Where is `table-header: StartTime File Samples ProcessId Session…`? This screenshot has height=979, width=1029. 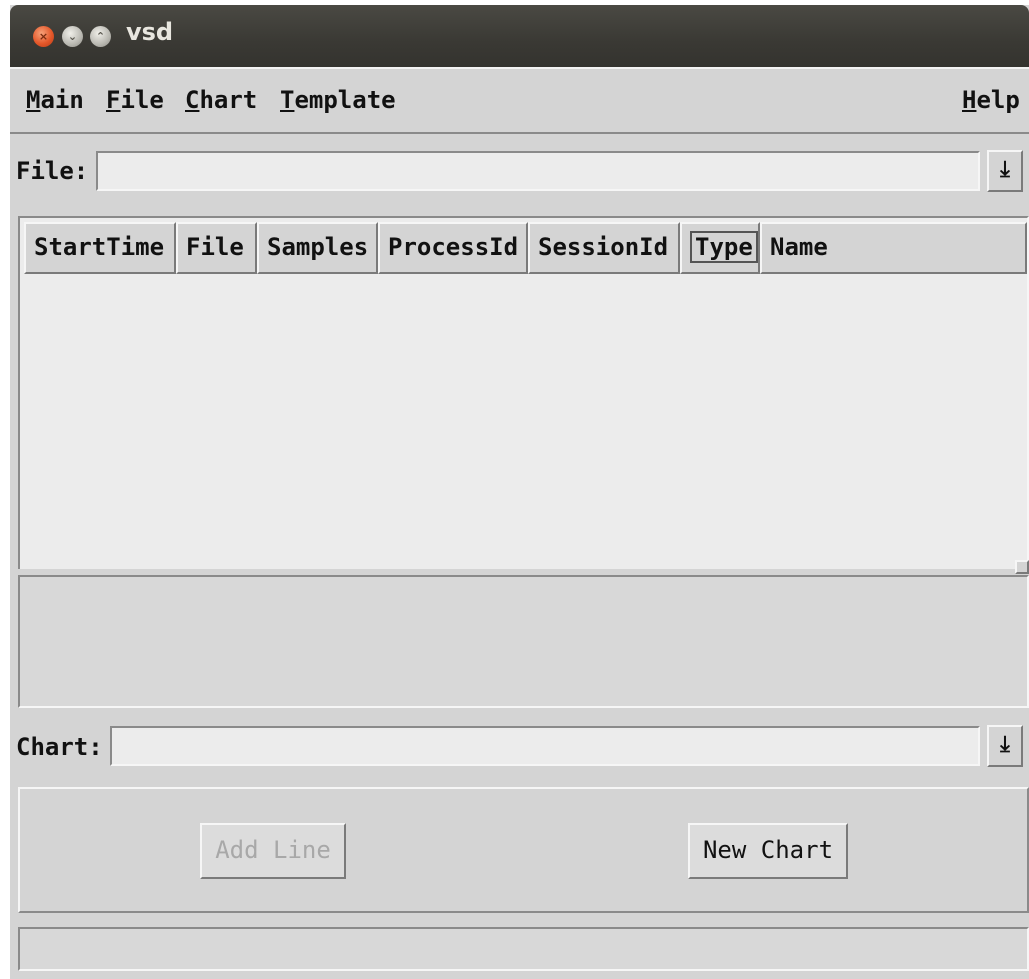
table-header: StartTime File Samples ProcessId Session… is located at coordinates (525, 248).